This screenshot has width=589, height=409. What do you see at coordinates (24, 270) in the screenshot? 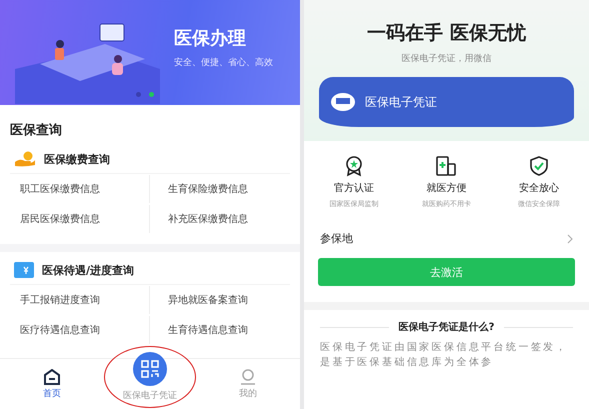
I see `ticket-icon` at bounding box center [24, 270].